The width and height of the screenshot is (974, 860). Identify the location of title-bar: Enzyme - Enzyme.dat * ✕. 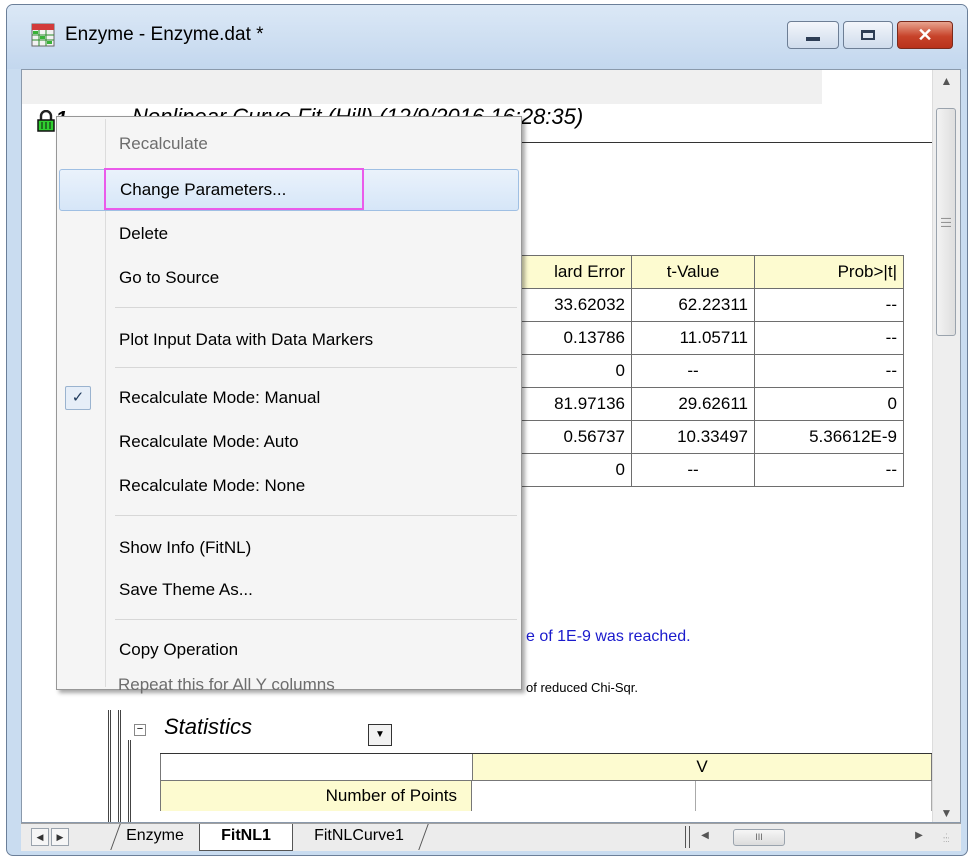
(487, 37).